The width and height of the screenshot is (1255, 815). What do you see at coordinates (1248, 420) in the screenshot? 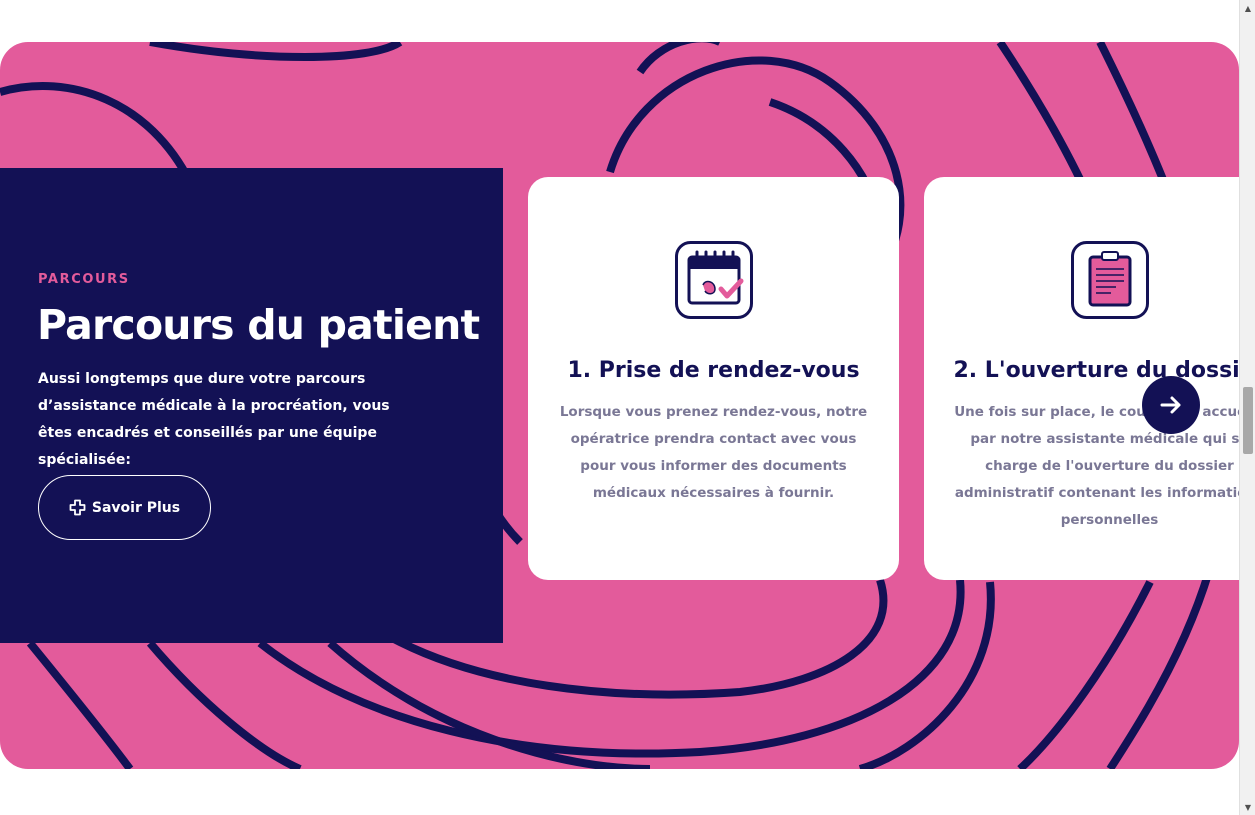
I see `scrollbar-thumb` at bounding box center [1248, 420].